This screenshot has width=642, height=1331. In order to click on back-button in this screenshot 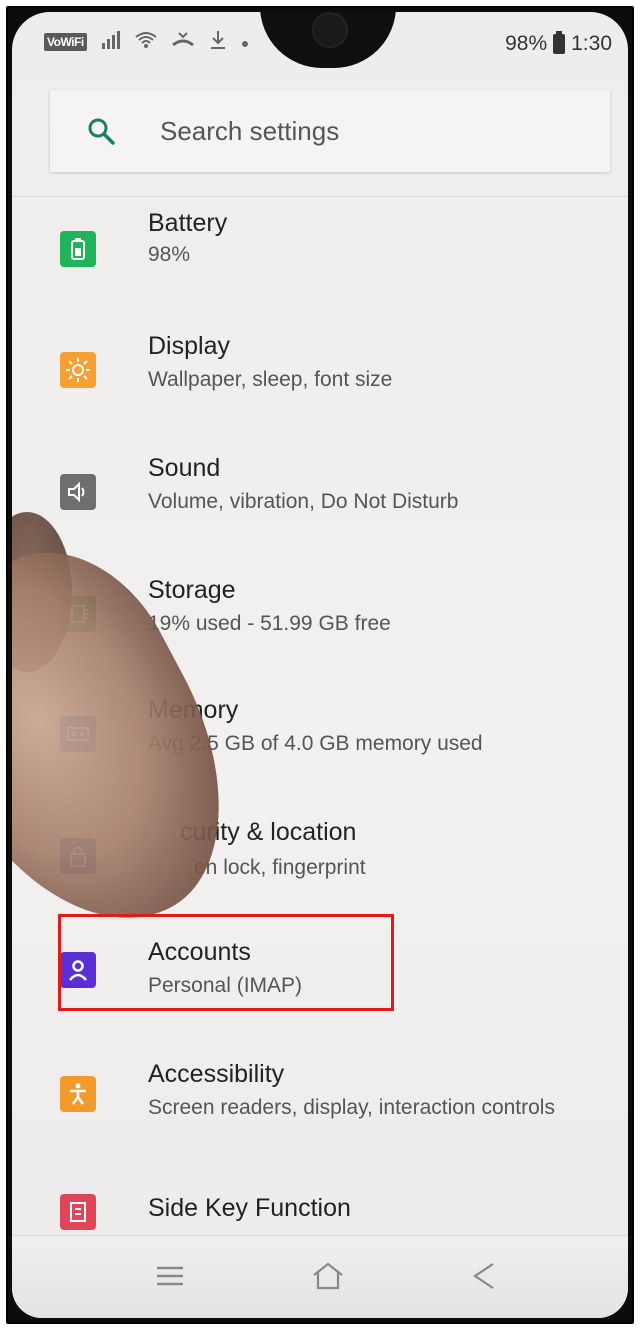, I will do `click(484, 1276)`.